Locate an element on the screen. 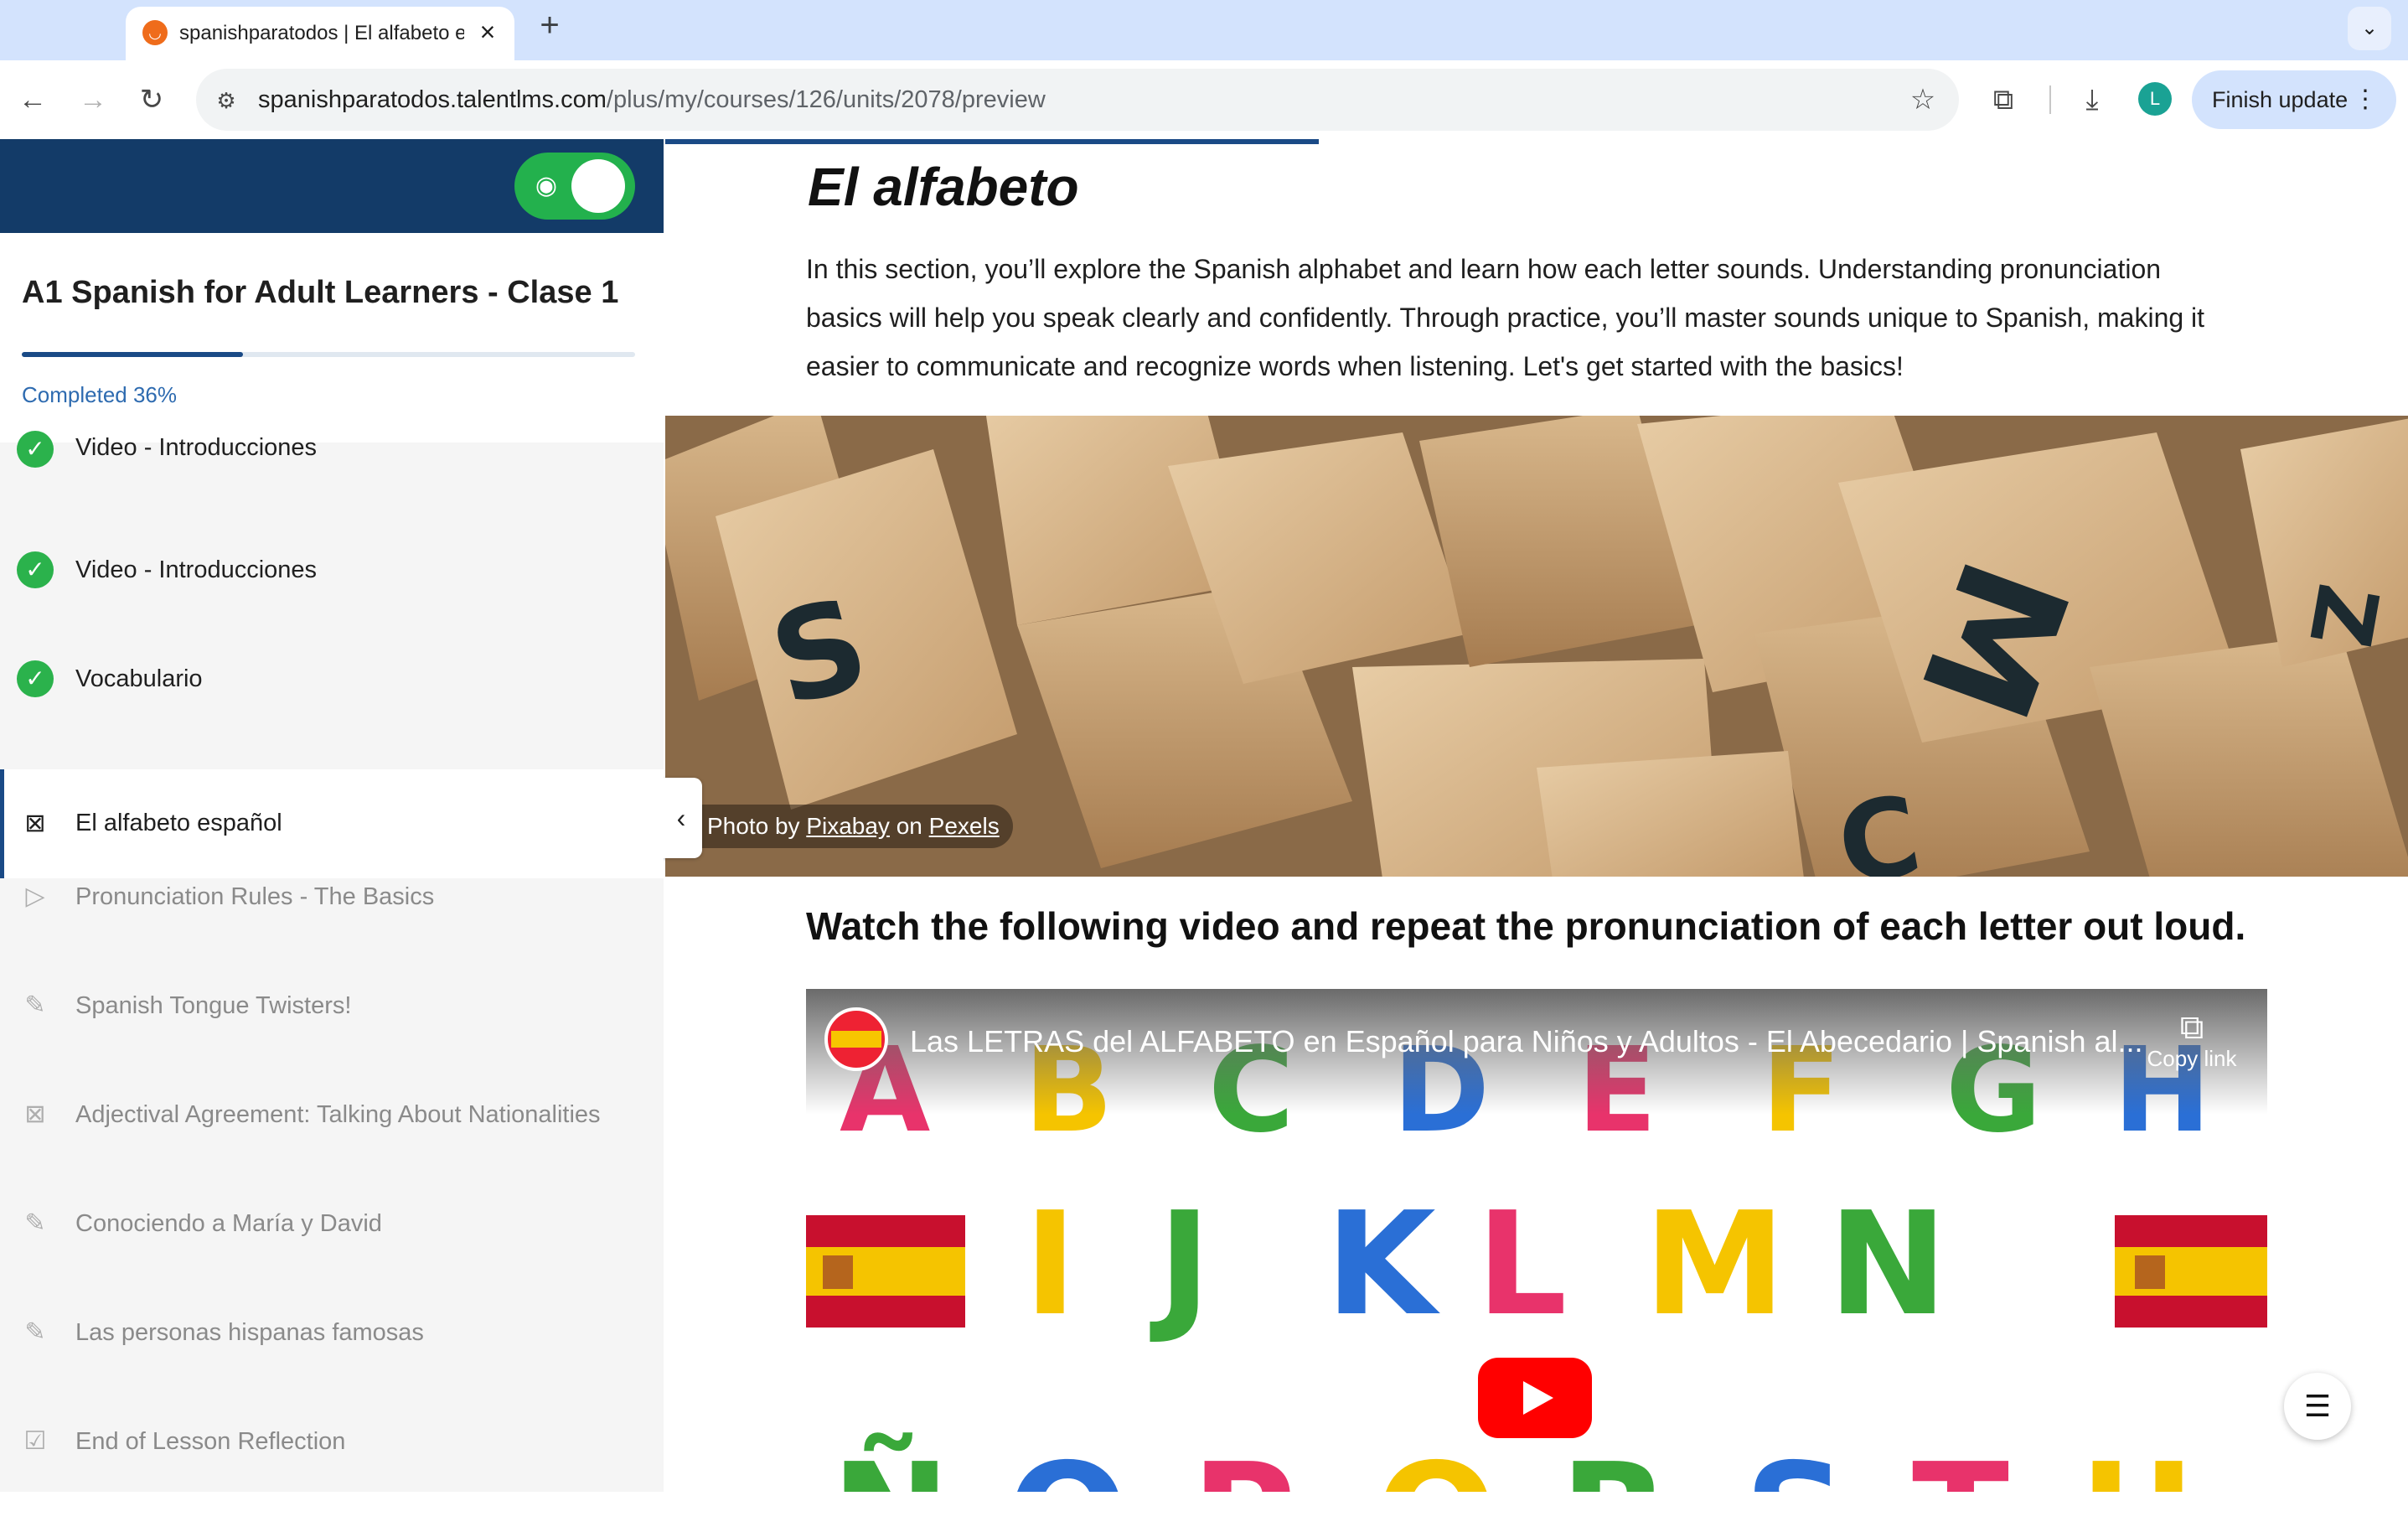  tab-search-chevron-icon: ⌄ is located at coordinates (2369, 29).